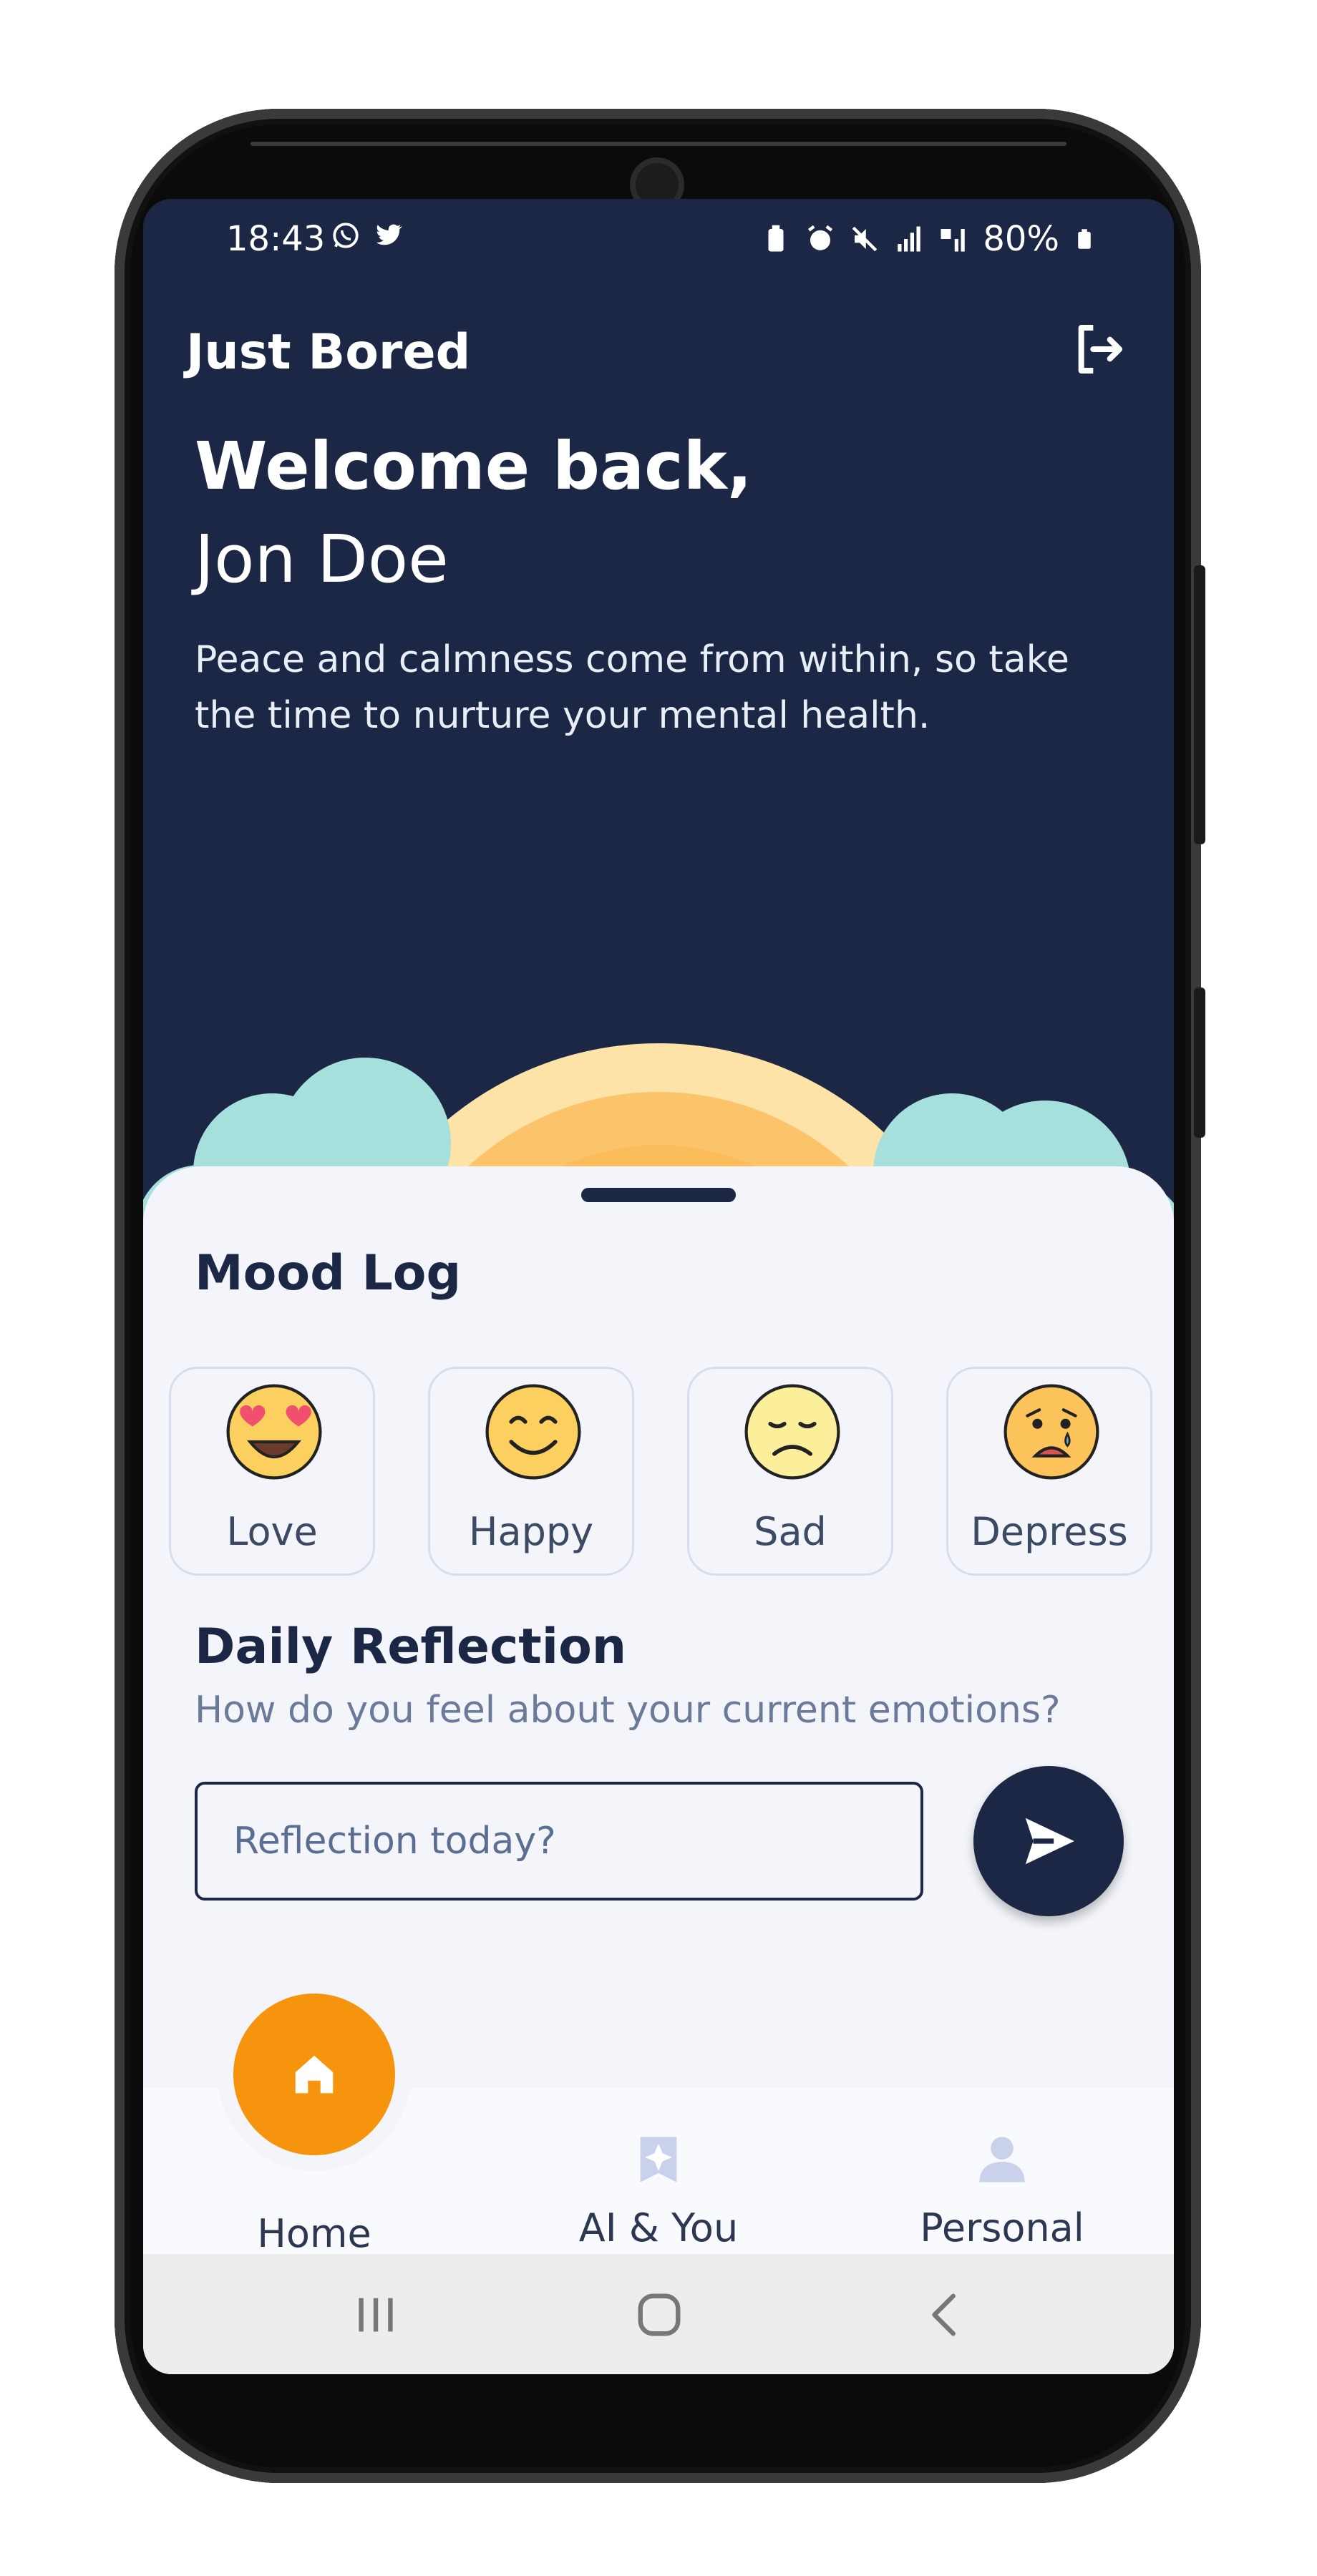 The width and height of the screenshot is (1317, 2576). What do you see at coordinates (328, 352) in the screenshot?
I see `app-title: Just Bored` at bounding box center [328, 352].